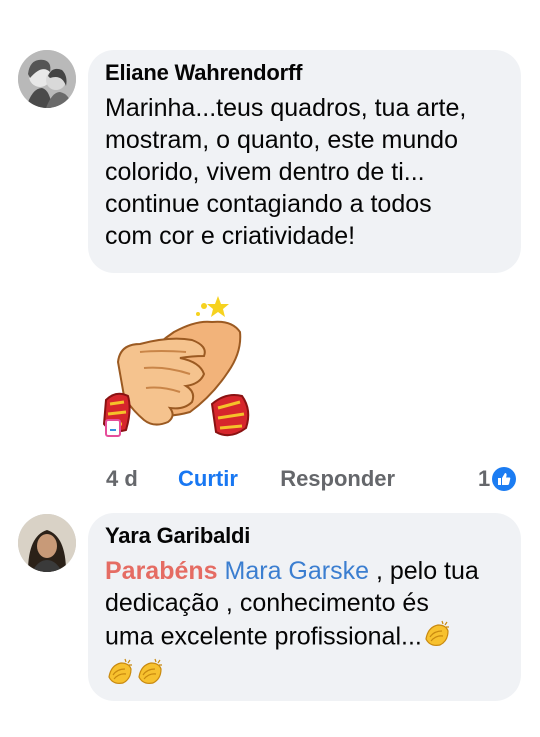 The height and width of the screenshot is (737, 540). I want to click on comment-text-line: continue contagiando a todos, so click(268, 204).